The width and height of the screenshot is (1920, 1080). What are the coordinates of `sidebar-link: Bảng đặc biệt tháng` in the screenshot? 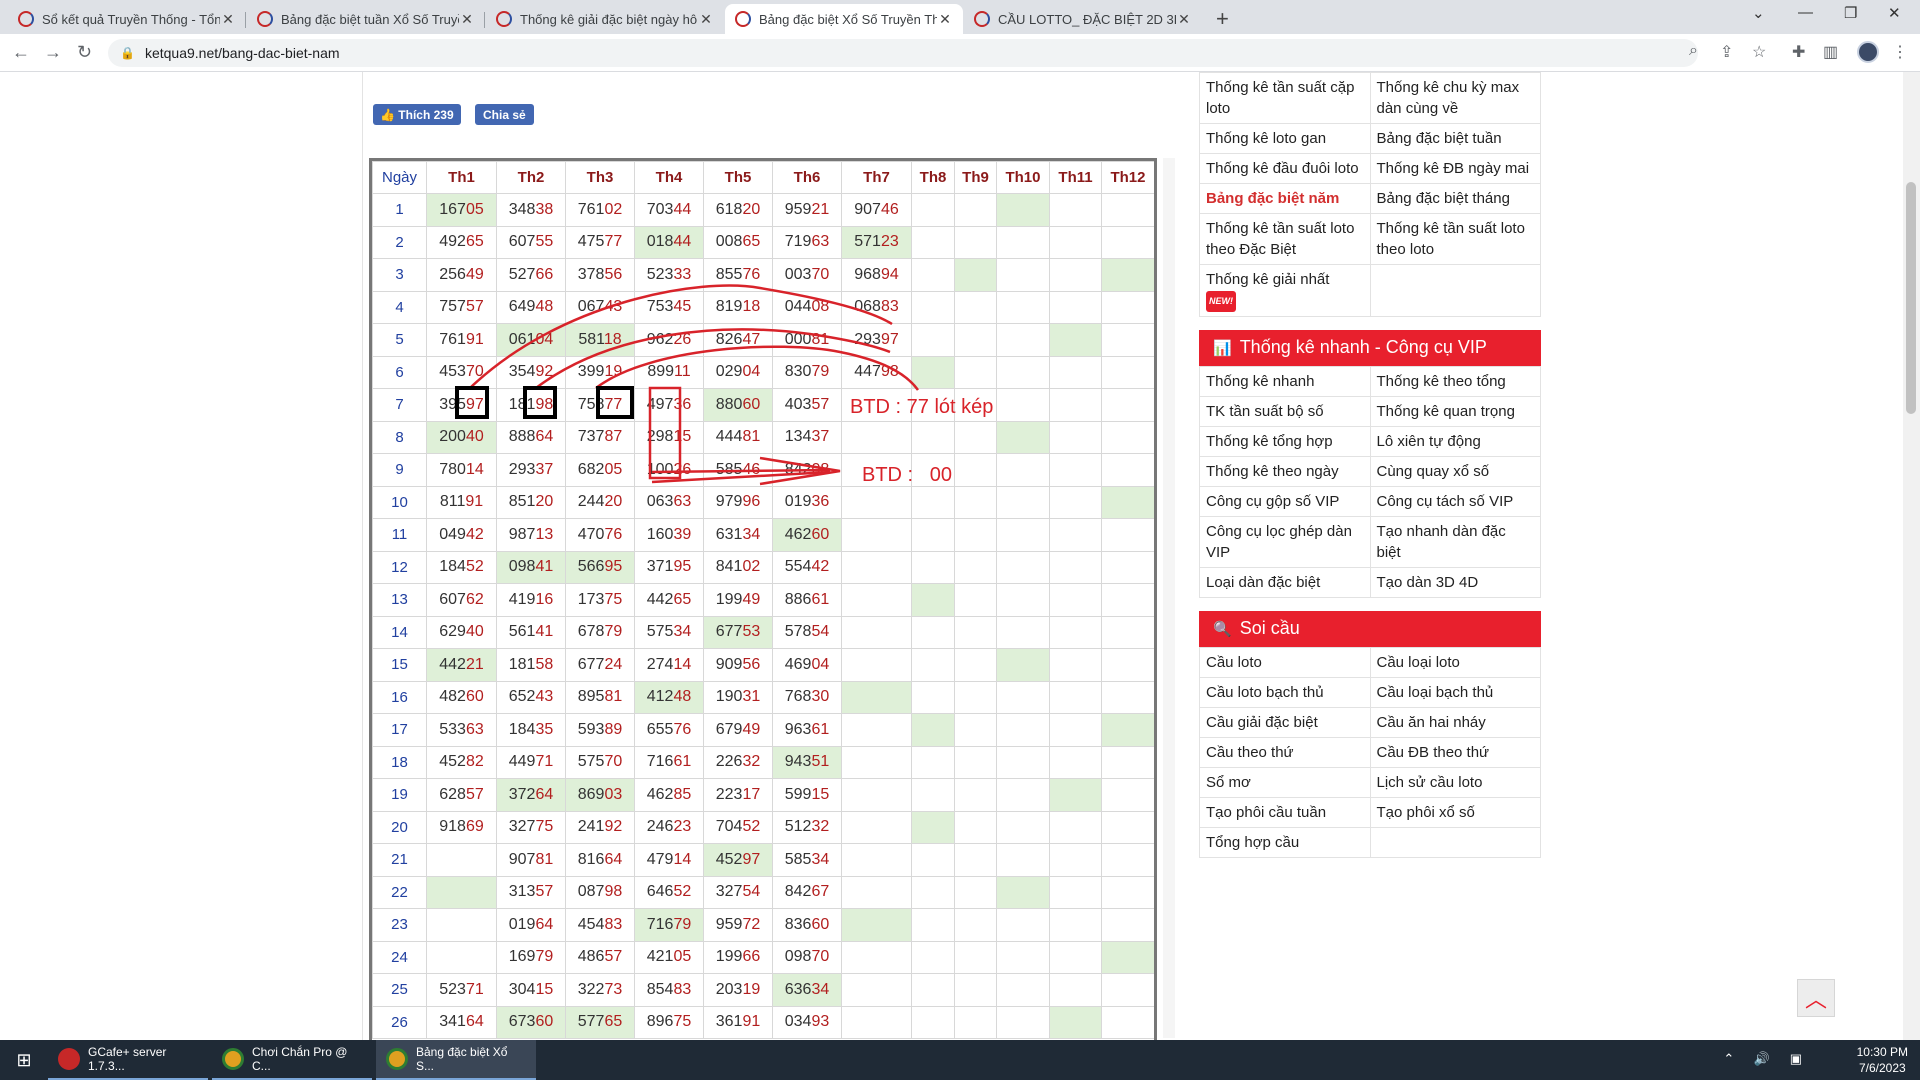 It's located at (1455, 198).